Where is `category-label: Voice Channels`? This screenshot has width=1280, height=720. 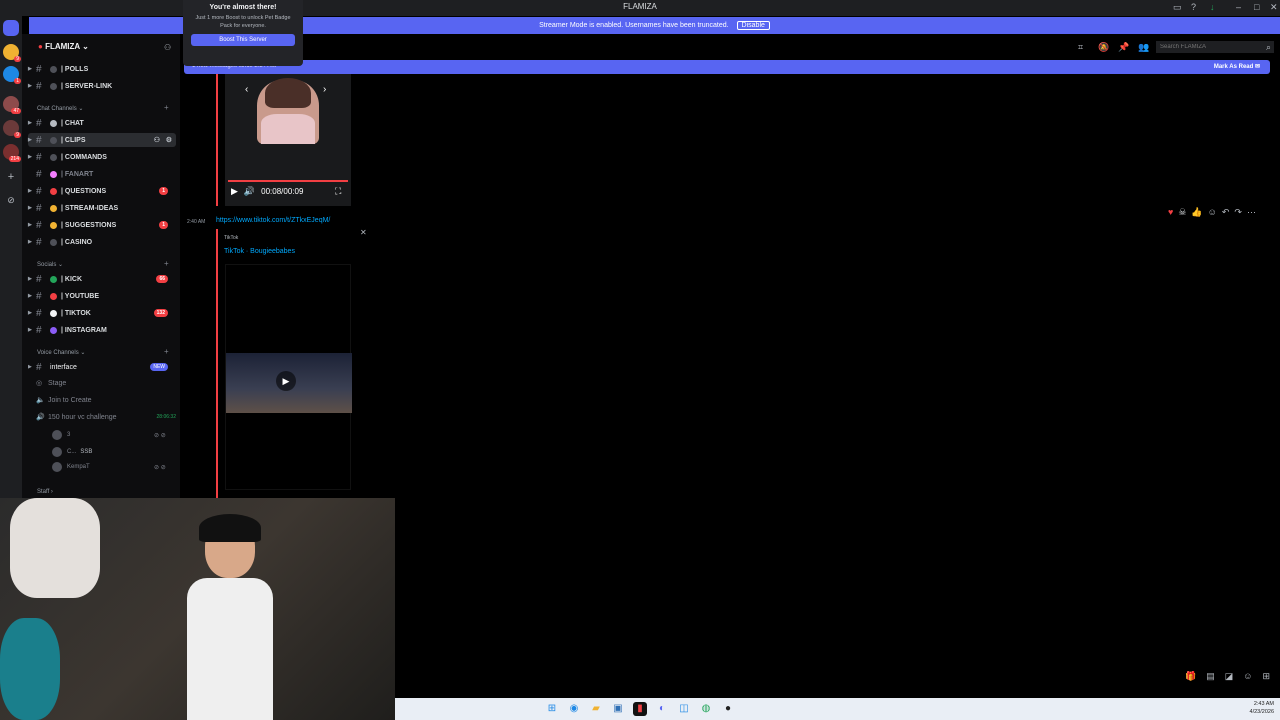
category-label: Voice Channels is located at coordinates (58, 353).